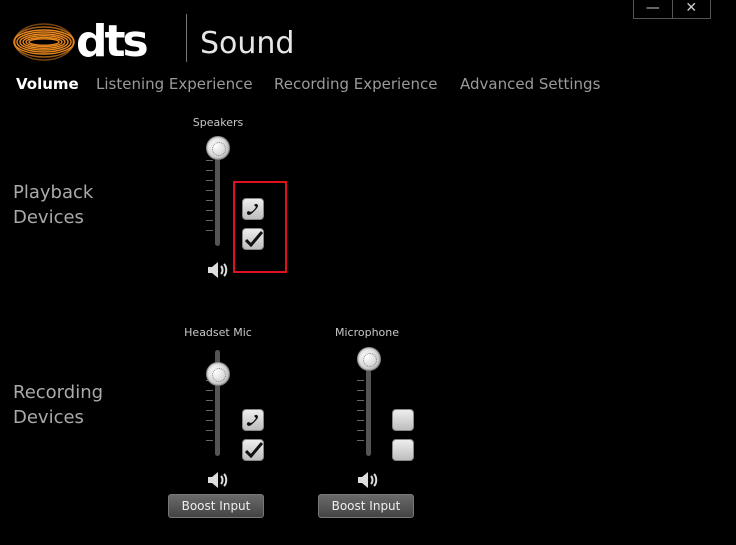  I want to click on svg-text: dts, so click(112, 41).